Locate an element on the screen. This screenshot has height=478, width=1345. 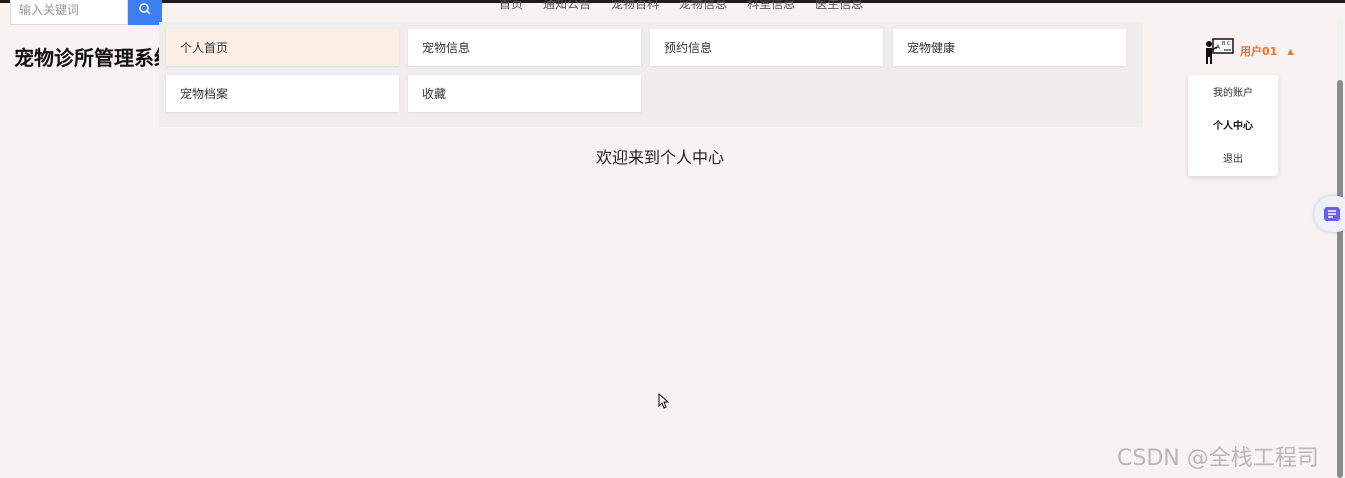
dropdown-item-logout: 退出 is located at coordinates (1233, 157).